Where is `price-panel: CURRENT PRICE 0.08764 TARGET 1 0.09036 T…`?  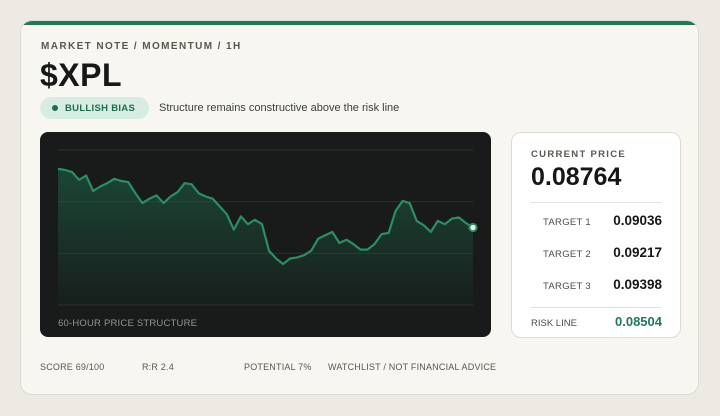 price-panel: CURRENT PRICE 0.08764 TARGET 1 0.09036 T… is located at coordinates (596, 235).